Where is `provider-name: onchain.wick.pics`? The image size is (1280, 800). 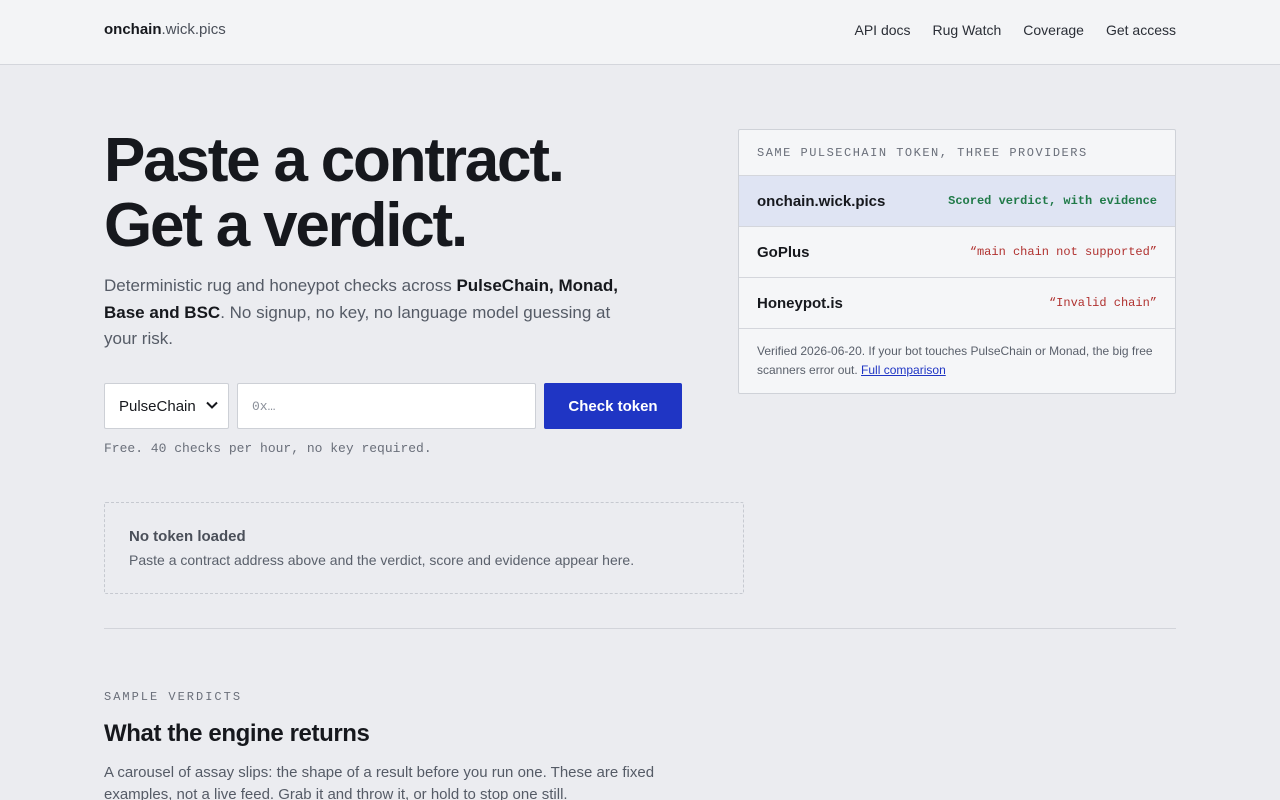
provider-name: onchain.wick.pics is located at coordinates (821, 201).